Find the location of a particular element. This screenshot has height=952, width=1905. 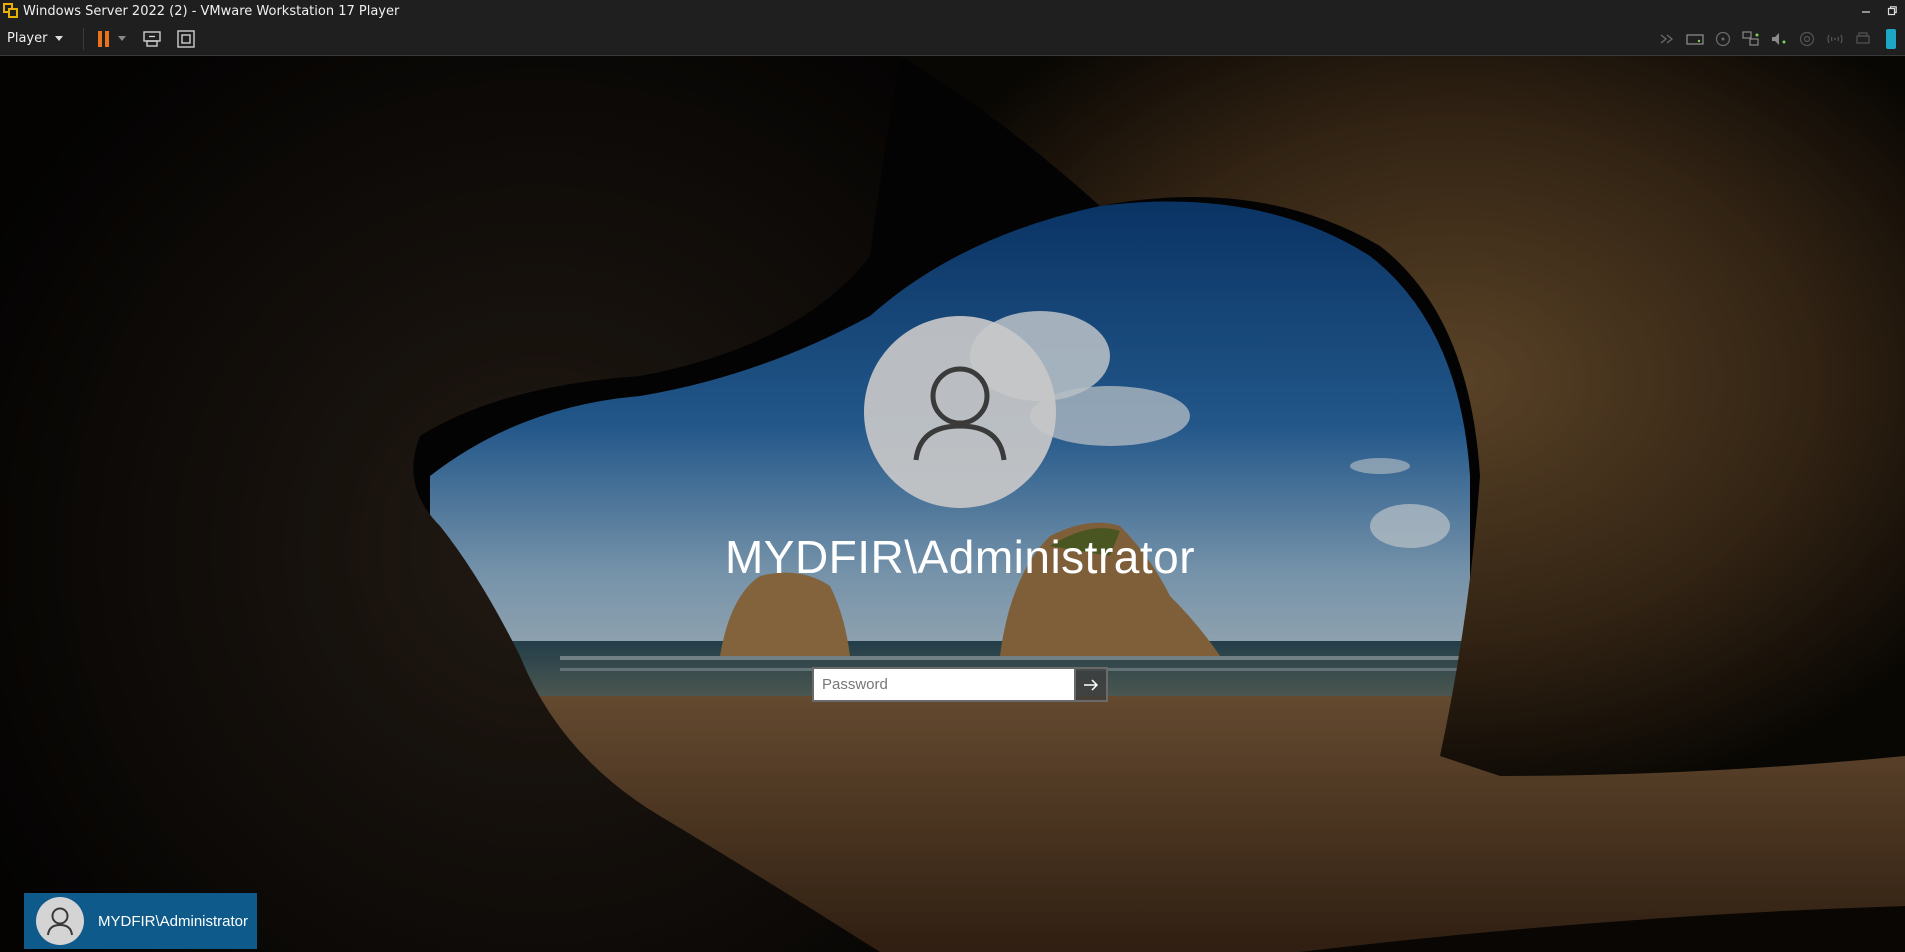

devices-more-icon is located at coordinates (1667, 39).